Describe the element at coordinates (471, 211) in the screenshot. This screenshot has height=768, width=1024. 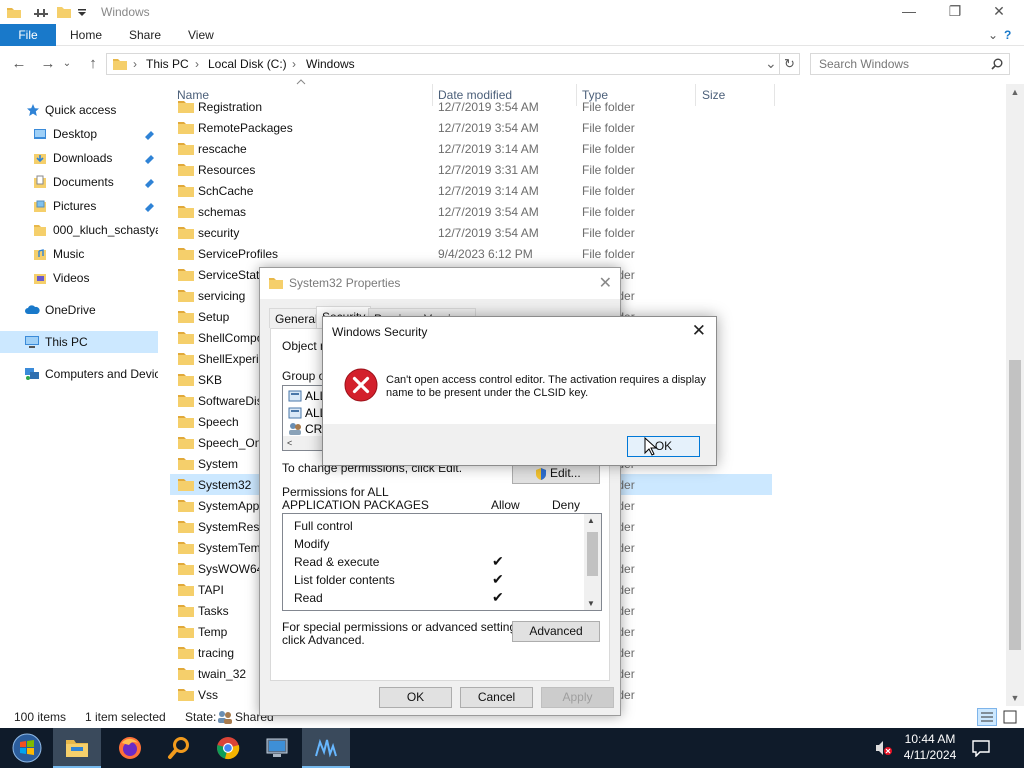
I see `file-row: schemas 12/7/2019 3:54 AM File folder` at that location.